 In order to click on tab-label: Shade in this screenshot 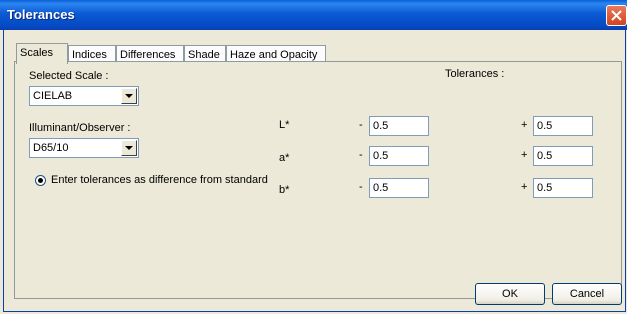, I will do `click(204, 55)`.